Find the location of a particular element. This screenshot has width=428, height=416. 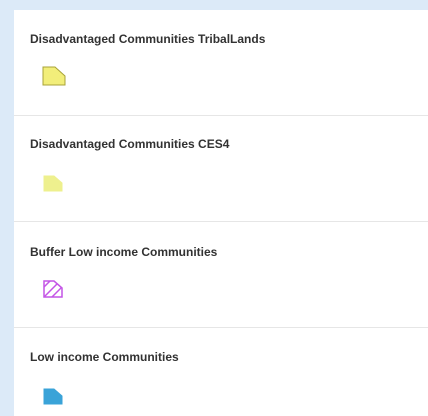

yellow-outlined-polygon-icon is located at coordinates (54, 76).